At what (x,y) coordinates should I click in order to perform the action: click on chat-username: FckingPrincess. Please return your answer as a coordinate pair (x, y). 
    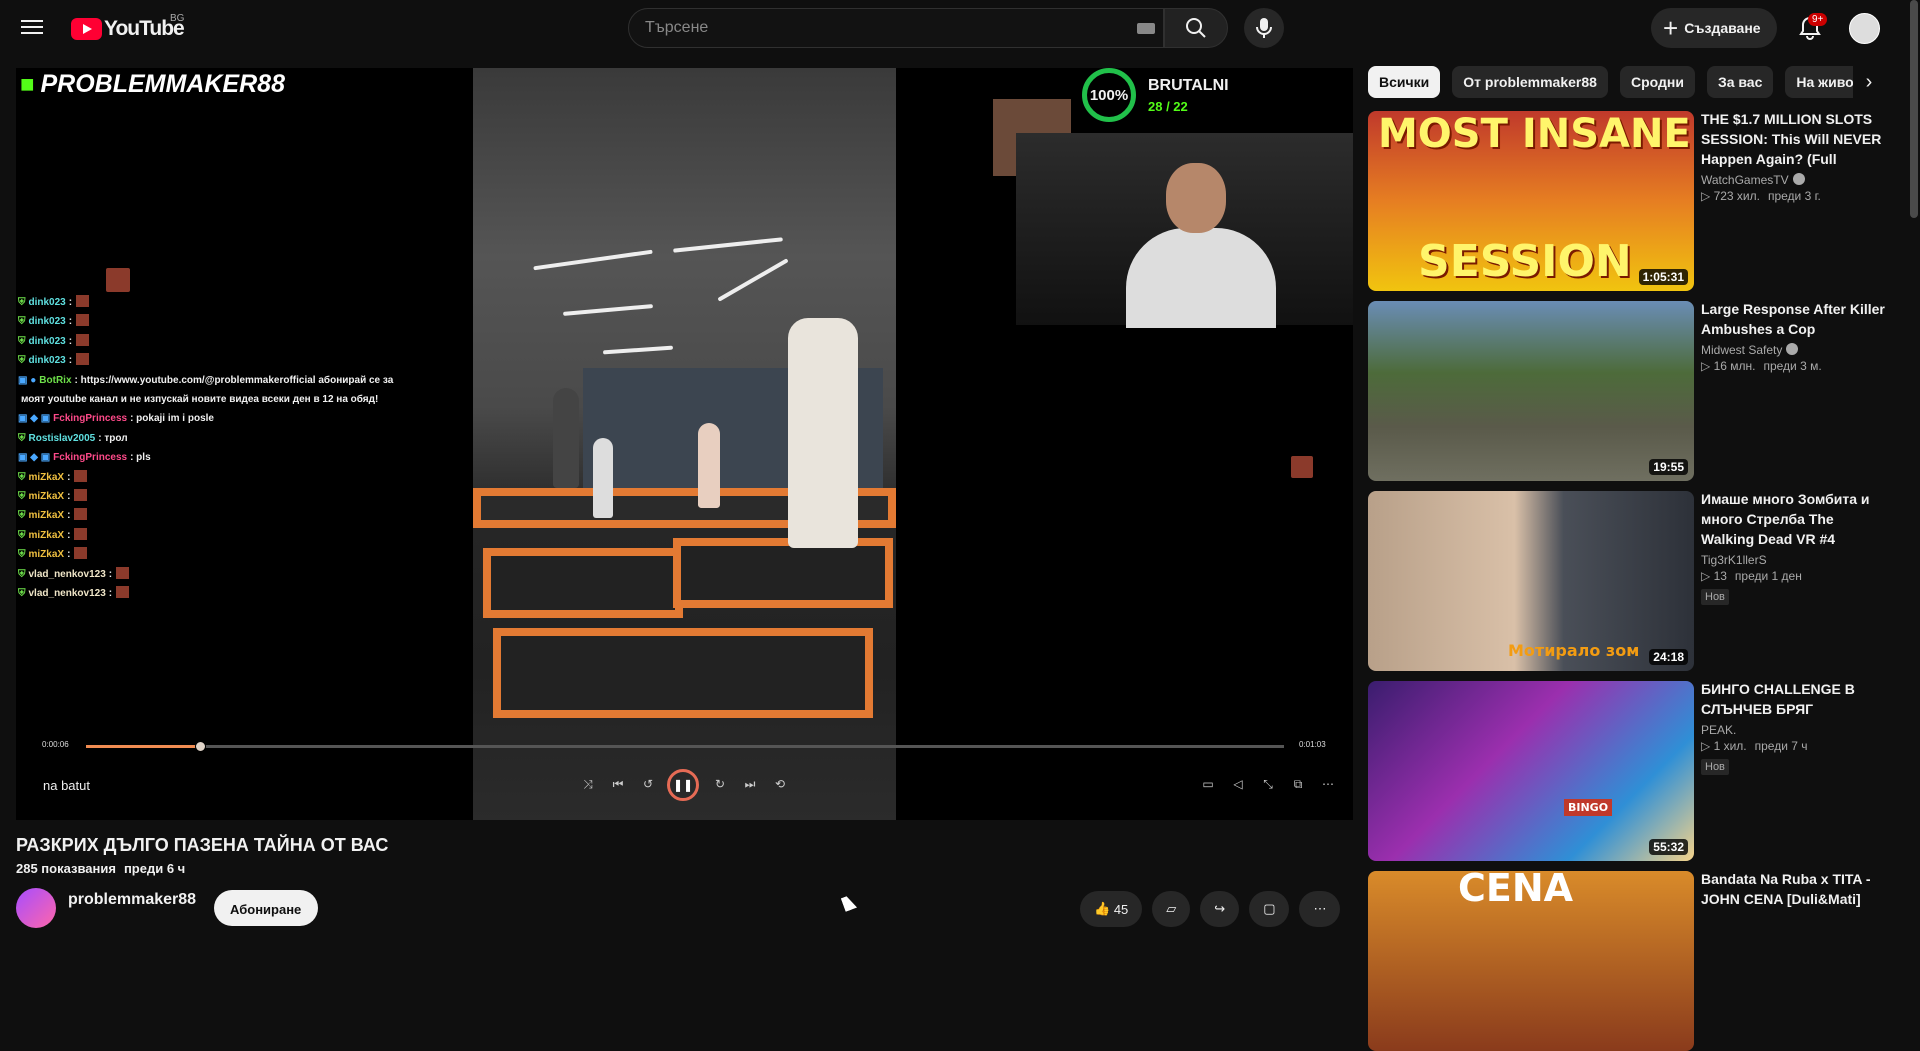
    Looking at the image, I should click on (90, 458).